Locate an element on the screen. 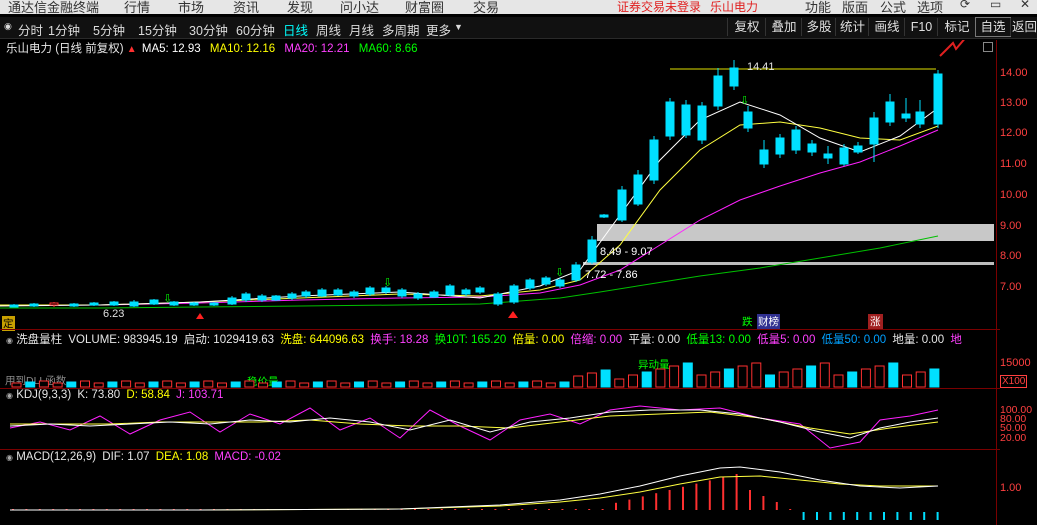 The height and width of the screenshot is (525, 1037). chevron-down-icon: ▼ is located at coordinates (458, 27).